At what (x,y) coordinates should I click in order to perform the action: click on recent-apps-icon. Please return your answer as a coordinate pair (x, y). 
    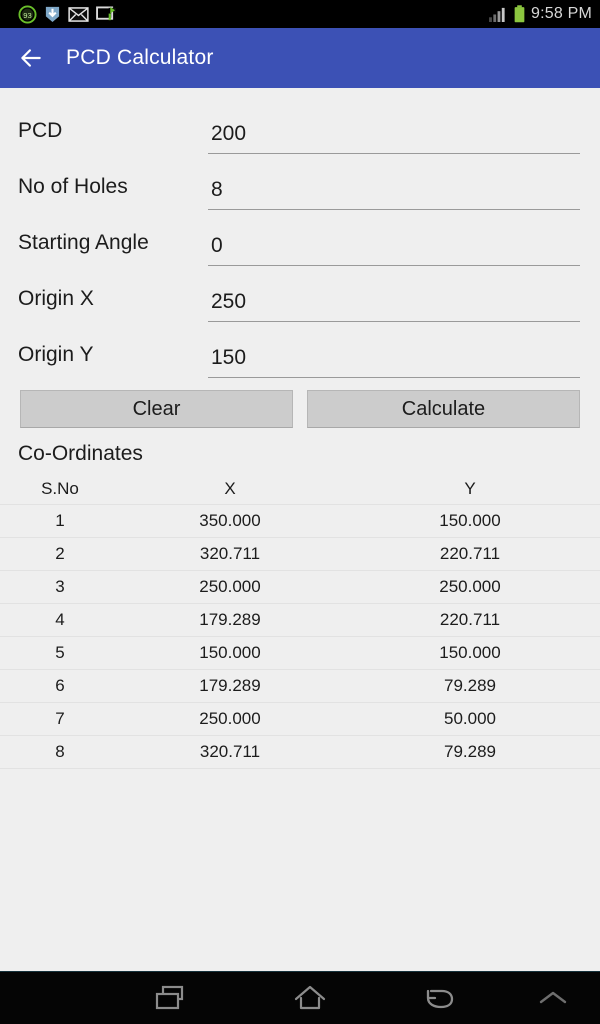
    Looking at the image, I should click on (169, 997).